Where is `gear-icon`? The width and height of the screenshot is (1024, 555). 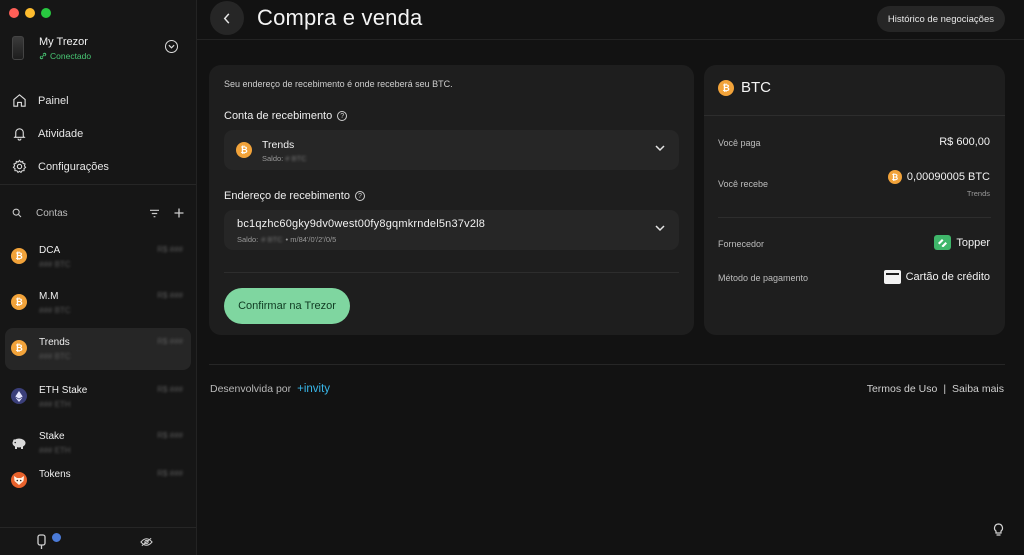 gear-icon is located at coordinates (19, 166).